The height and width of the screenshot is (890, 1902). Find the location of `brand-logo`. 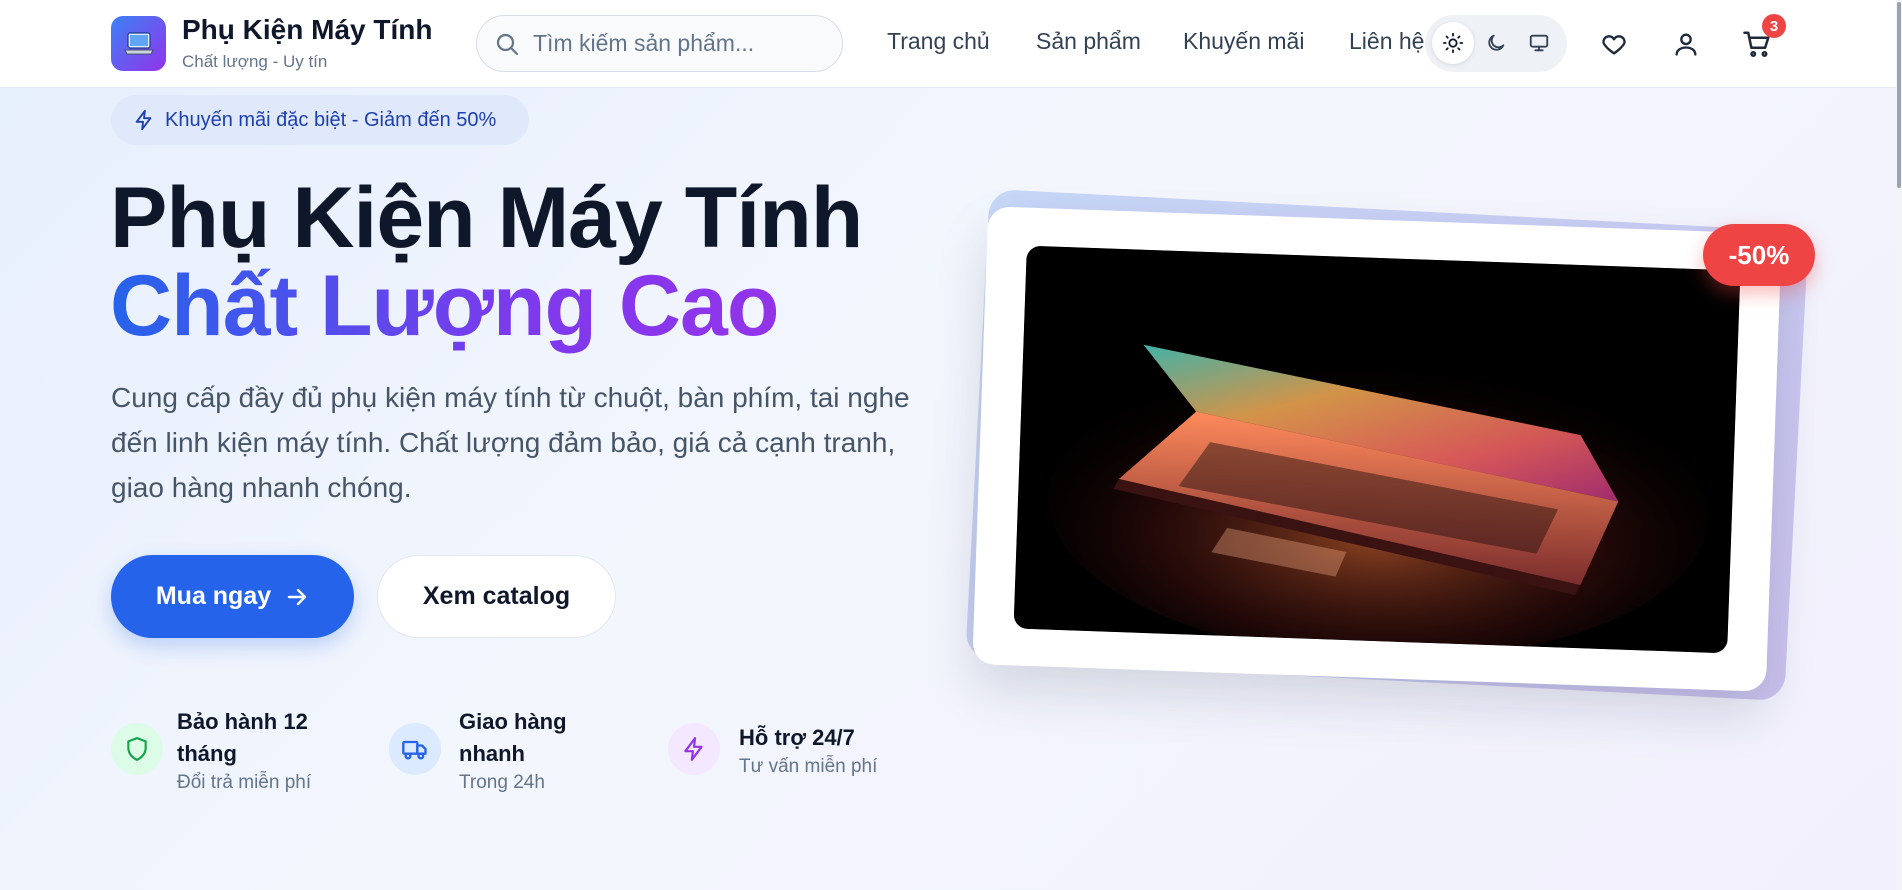

brand-logo is located at coordinates (138, 43).